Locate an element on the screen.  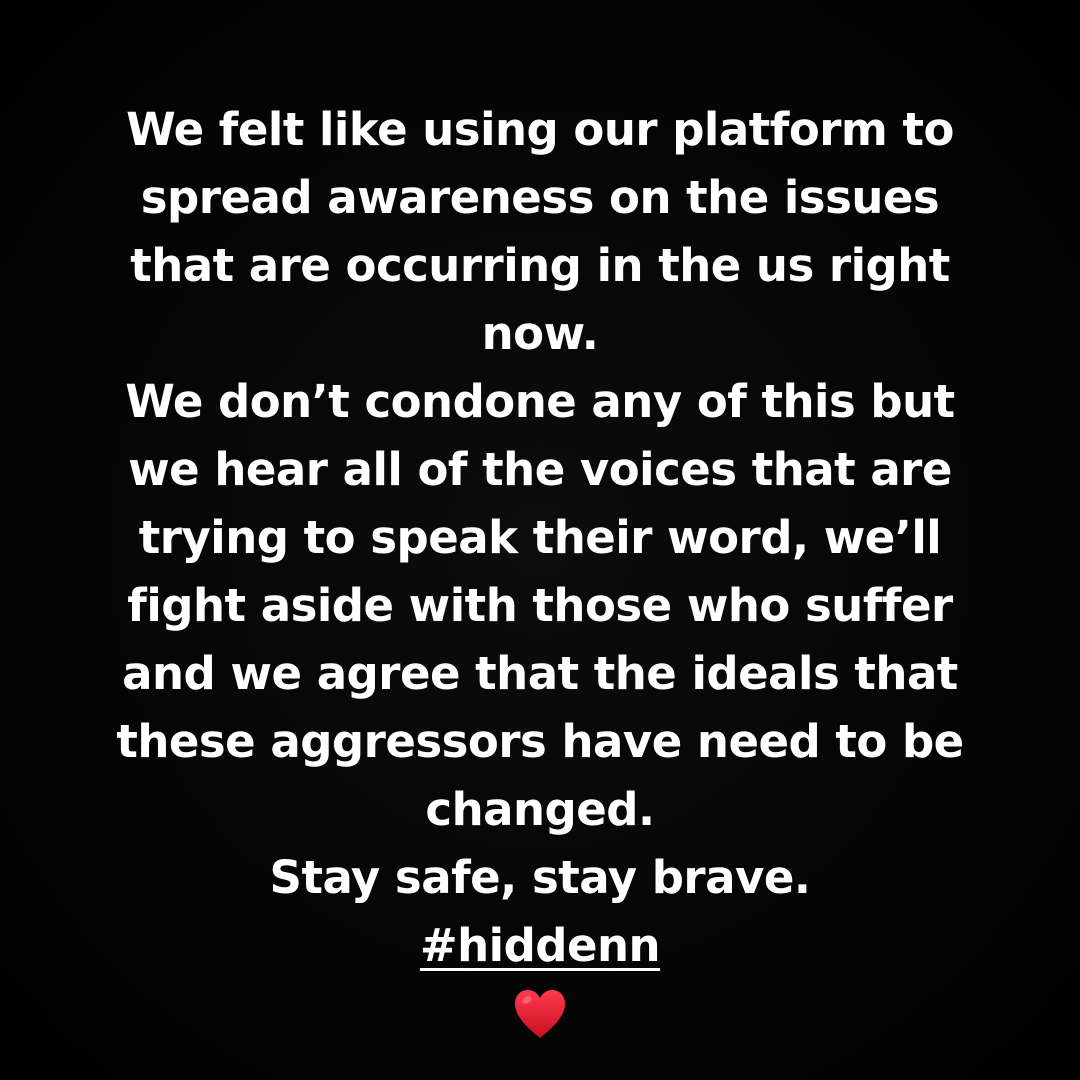
story-text-line: We don’t condone any of this but is located at coordinates (540, 401).